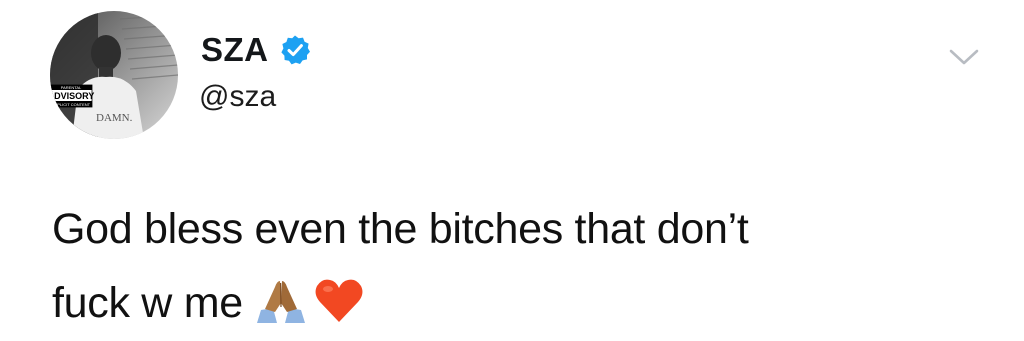 The width and height of the screenshot is (1024, 341). Describe the element at coordinates (235, 50) in the screenshot. I see `display-name: SZA` at that location.